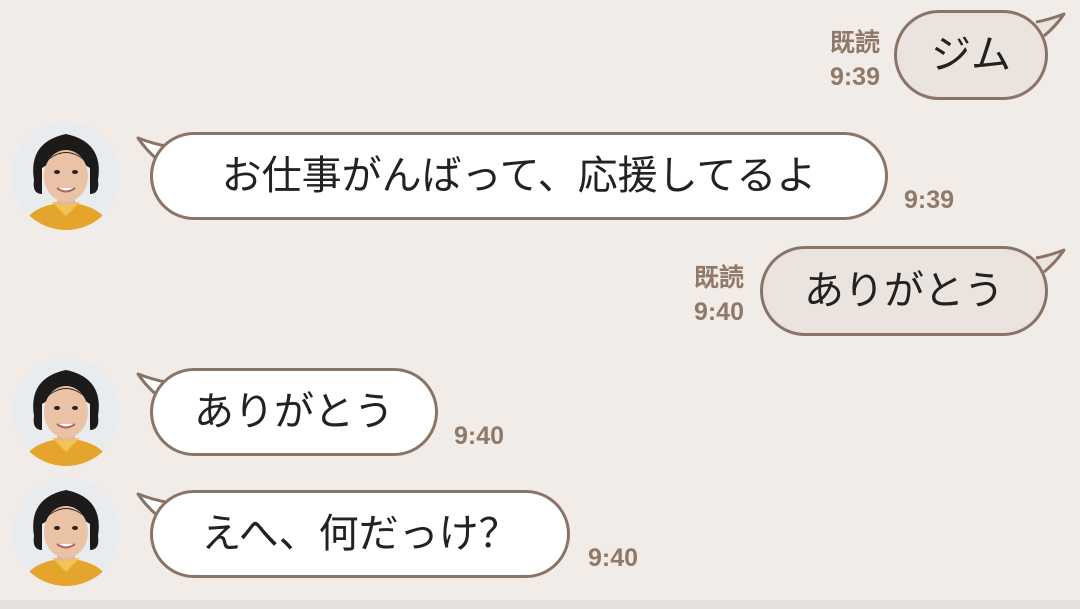  I want to click on message-bubble: お仕事がんばって、応援してるよ, so click(519, 176).